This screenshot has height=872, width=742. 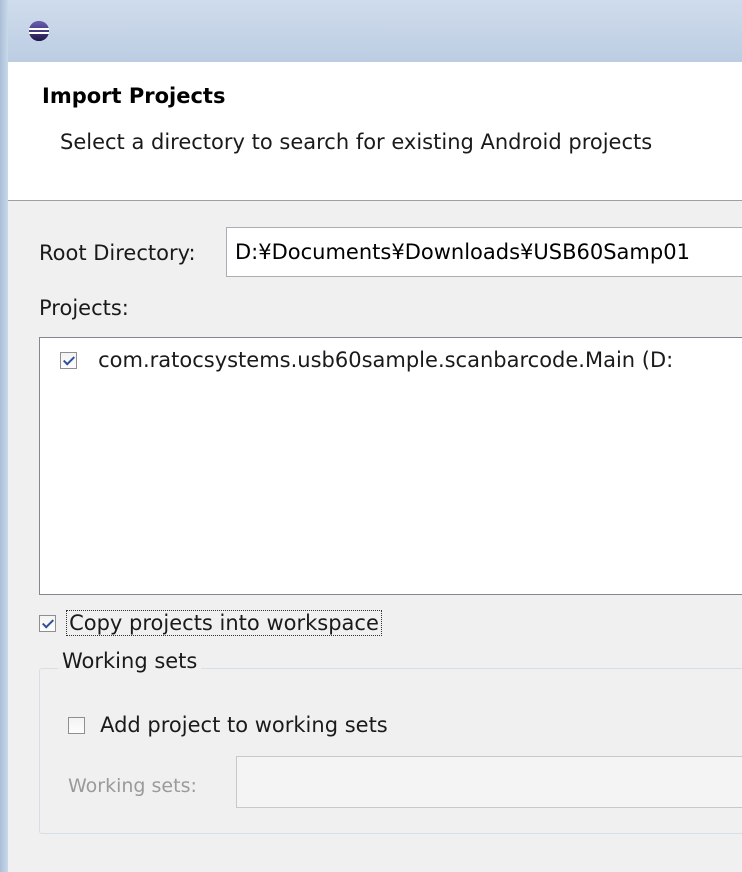 What do you see at coordinates (4, 436) in the screenshot?
I see `window-left-border` at bounding box center [4, 436].